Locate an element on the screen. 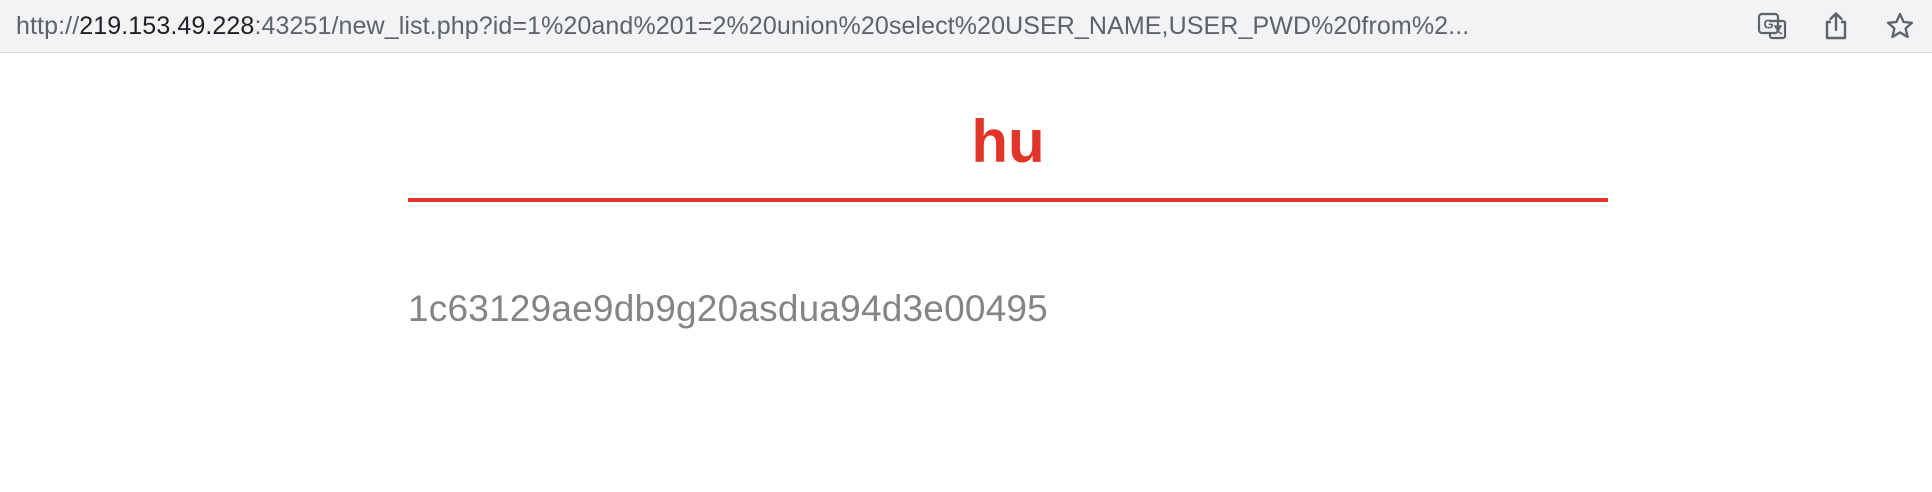 Image resolution: width=1932 pixels, height=492 pixels. bookmark-button is located at coordinates (1900, 26).